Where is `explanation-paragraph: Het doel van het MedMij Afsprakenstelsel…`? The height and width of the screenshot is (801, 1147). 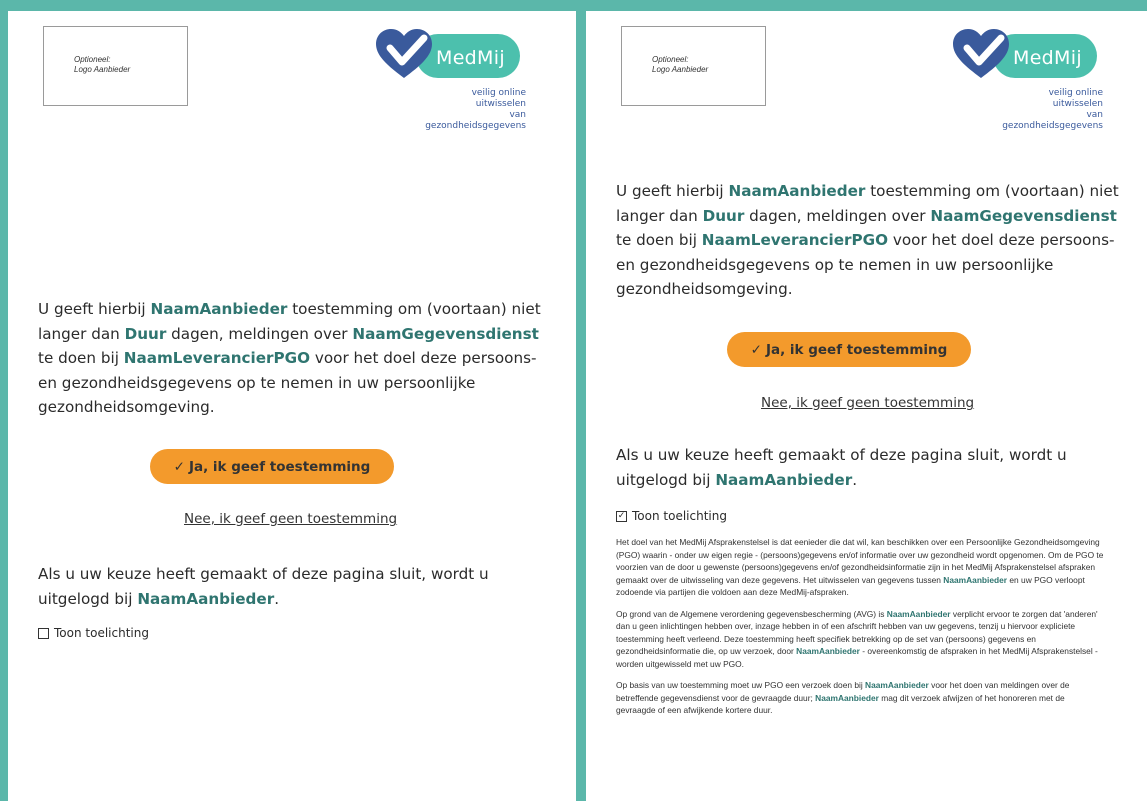
explanation-paragraph: Het doel van het MedMij Afsprakenstelsel… is located at coordinates (860, 567).